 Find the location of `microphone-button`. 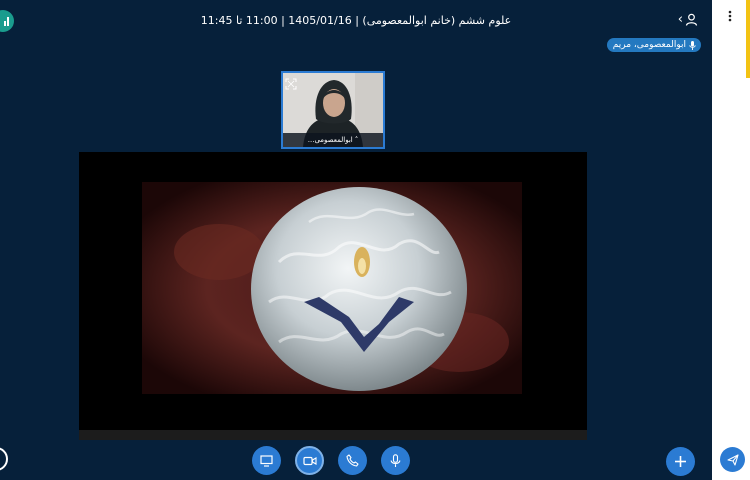

microphone-button is located at coordinates (395, 460).